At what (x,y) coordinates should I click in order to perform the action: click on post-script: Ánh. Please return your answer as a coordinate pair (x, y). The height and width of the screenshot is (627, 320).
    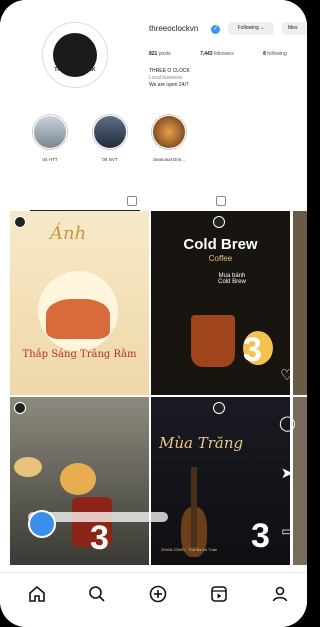
    Looking at the image, I should click on (68, 233).